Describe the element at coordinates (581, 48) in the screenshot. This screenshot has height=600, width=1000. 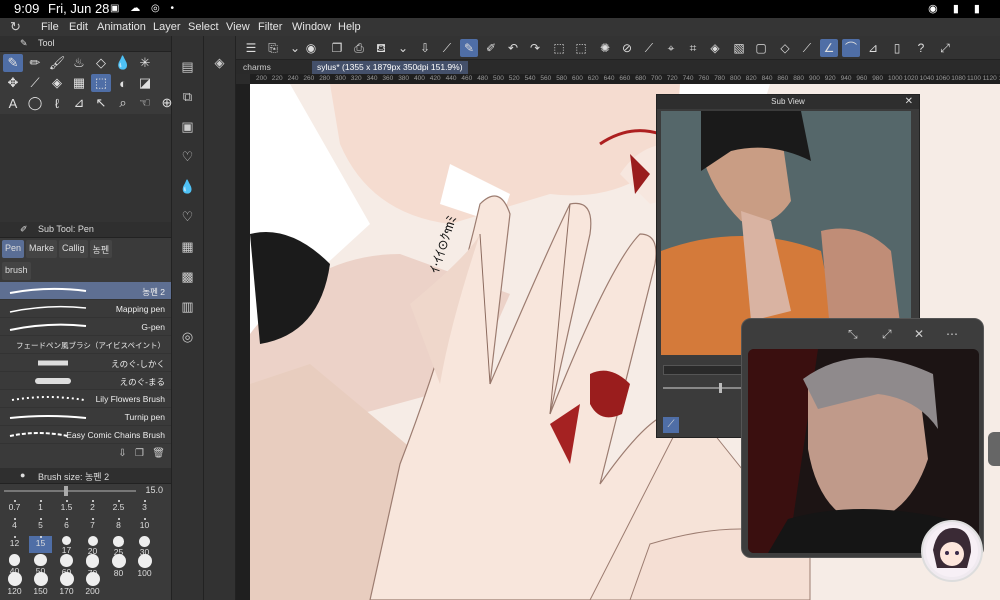
I see `select-all-icon: ⬚` at that location.